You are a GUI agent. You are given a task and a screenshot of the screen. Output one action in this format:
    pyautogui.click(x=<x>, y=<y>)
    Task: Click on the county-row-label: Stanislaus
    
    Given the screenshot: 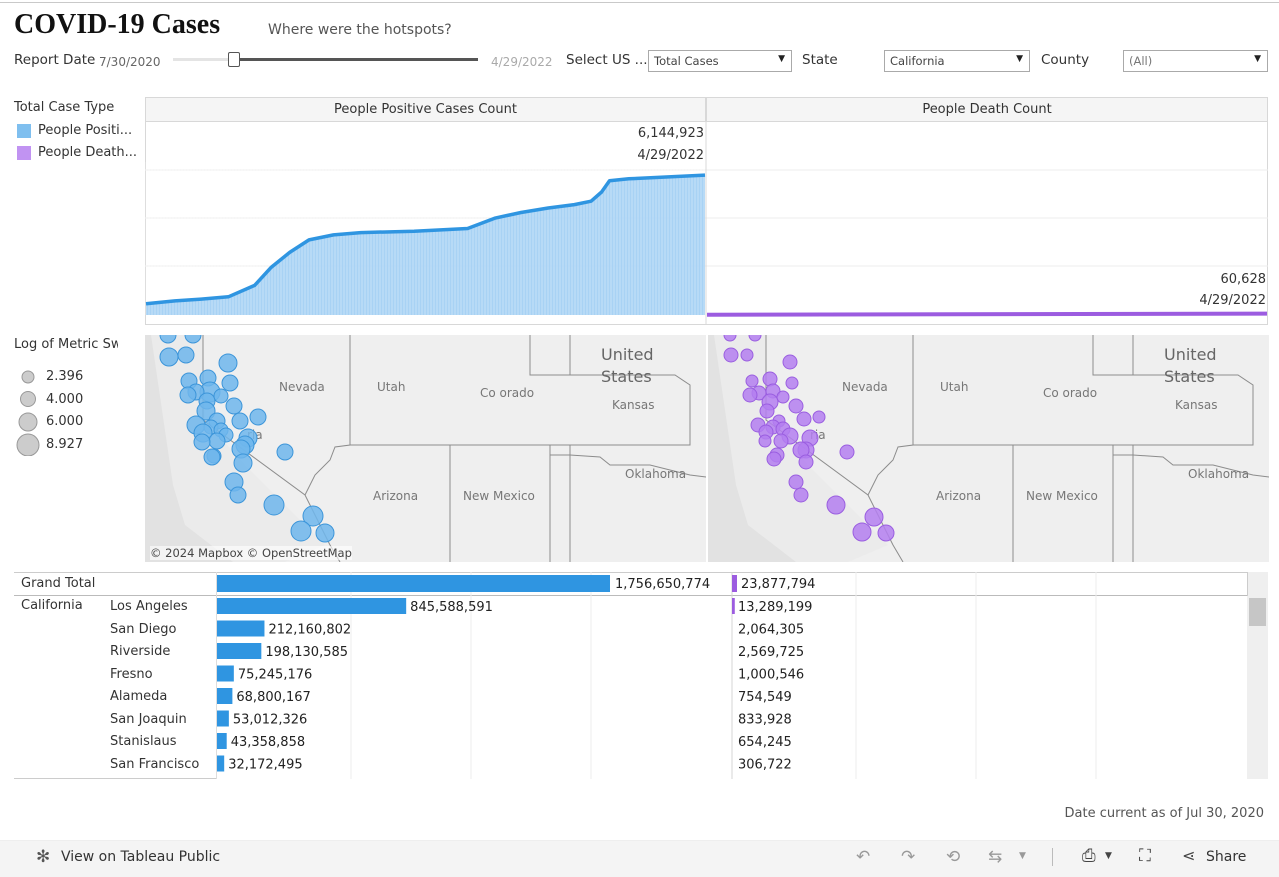 What is the action you would take?
    pyautogui.click(x=143, y=741)
    